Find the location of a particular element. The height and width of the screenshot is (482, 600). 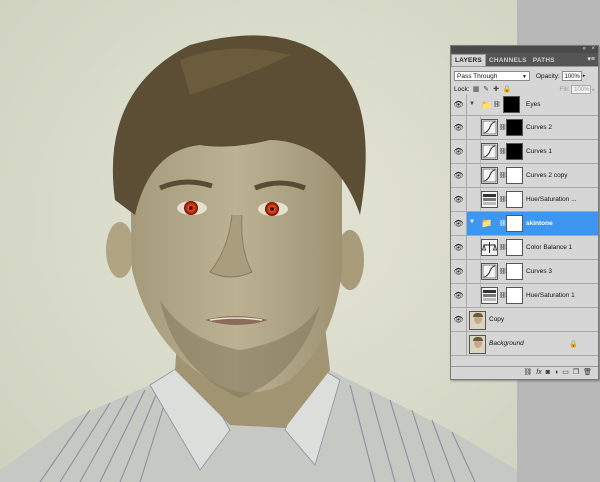

collapse-icon: « is located at coordinates (584, 49).